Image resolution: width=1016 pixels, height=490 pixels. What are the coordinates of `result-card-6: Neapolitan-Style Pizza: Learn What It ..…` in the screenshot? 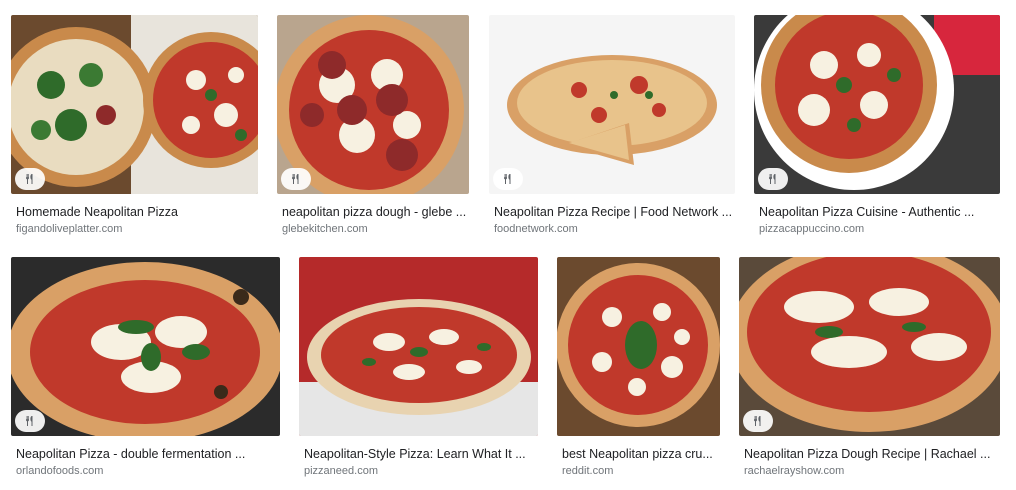 It's located at (418, 369).